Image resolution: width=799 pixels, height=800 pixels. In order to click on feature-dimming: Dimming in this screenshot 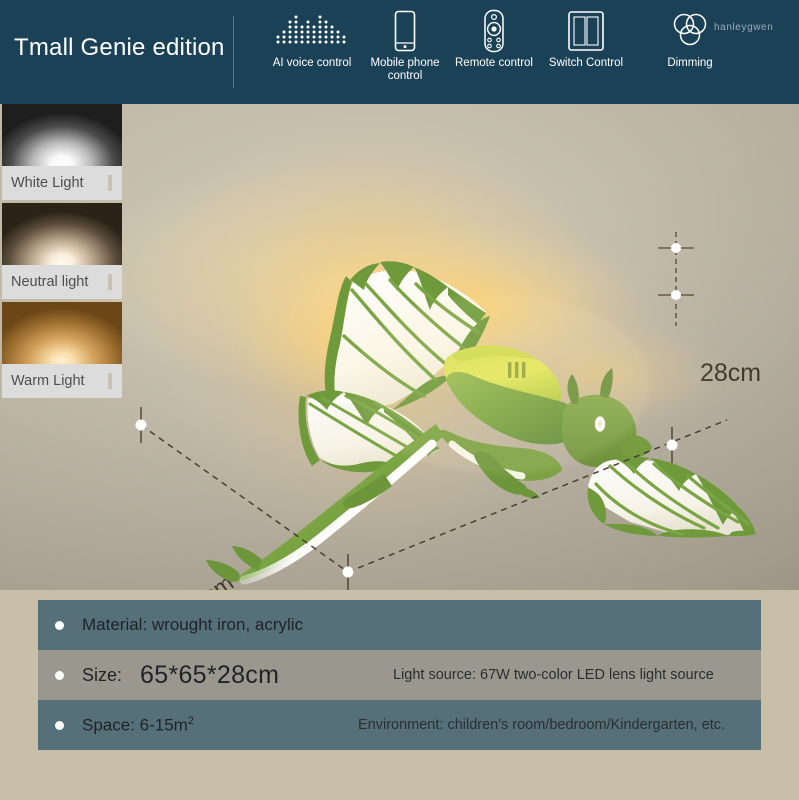, I will do `click(690, 39)`.